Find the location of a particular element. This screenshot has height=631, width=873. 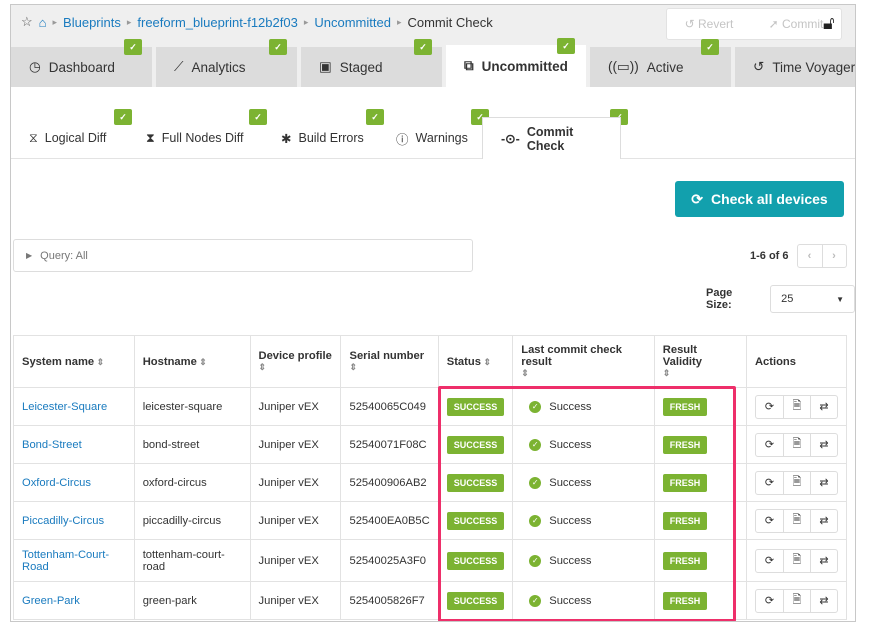

dashboard-icon: ◷ is located at coordinates (35, 66).